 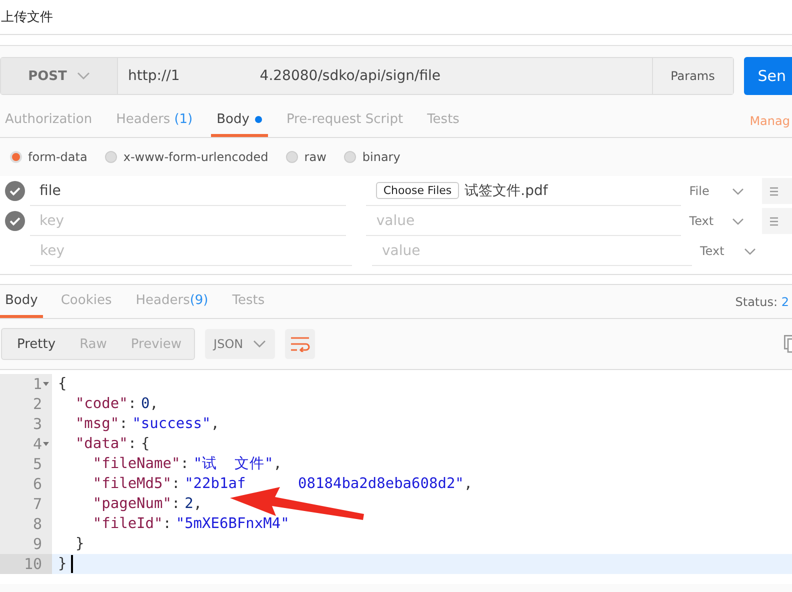 What do you see at coordinates (381, 484) in the screenshot?
I see `json-string: 08184ba2d8eba608d2"` at bounding box center [381, 484].